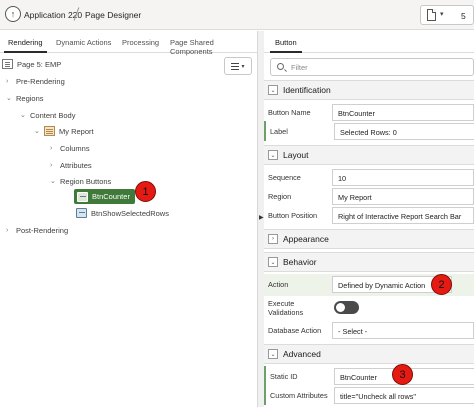 Image resolution: width=474 pixels, height=407 pixels. What do you see at coordinates (39, 64) in the screenshot?
I see `tree-node-label: Page 5: EMP` at bounding box center [39, 64].